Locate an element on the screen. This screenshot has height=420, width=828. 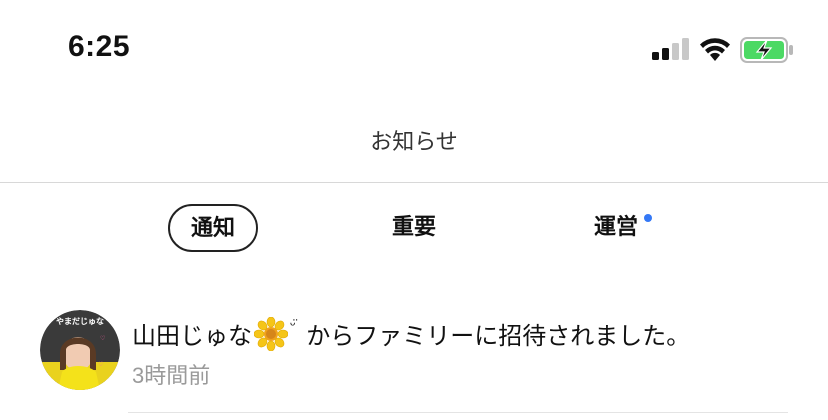
avatar-photo: やまだじゅな ♡ ♡ is located at coordinates (80, 350).